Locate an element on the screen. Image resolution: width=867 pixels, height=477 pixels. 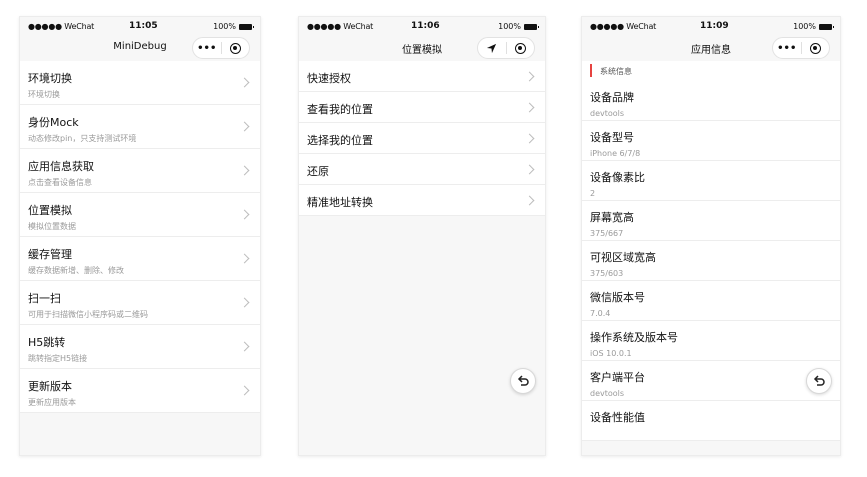
nav-bar: 位置模拟 is located at coordinates (422, 48).